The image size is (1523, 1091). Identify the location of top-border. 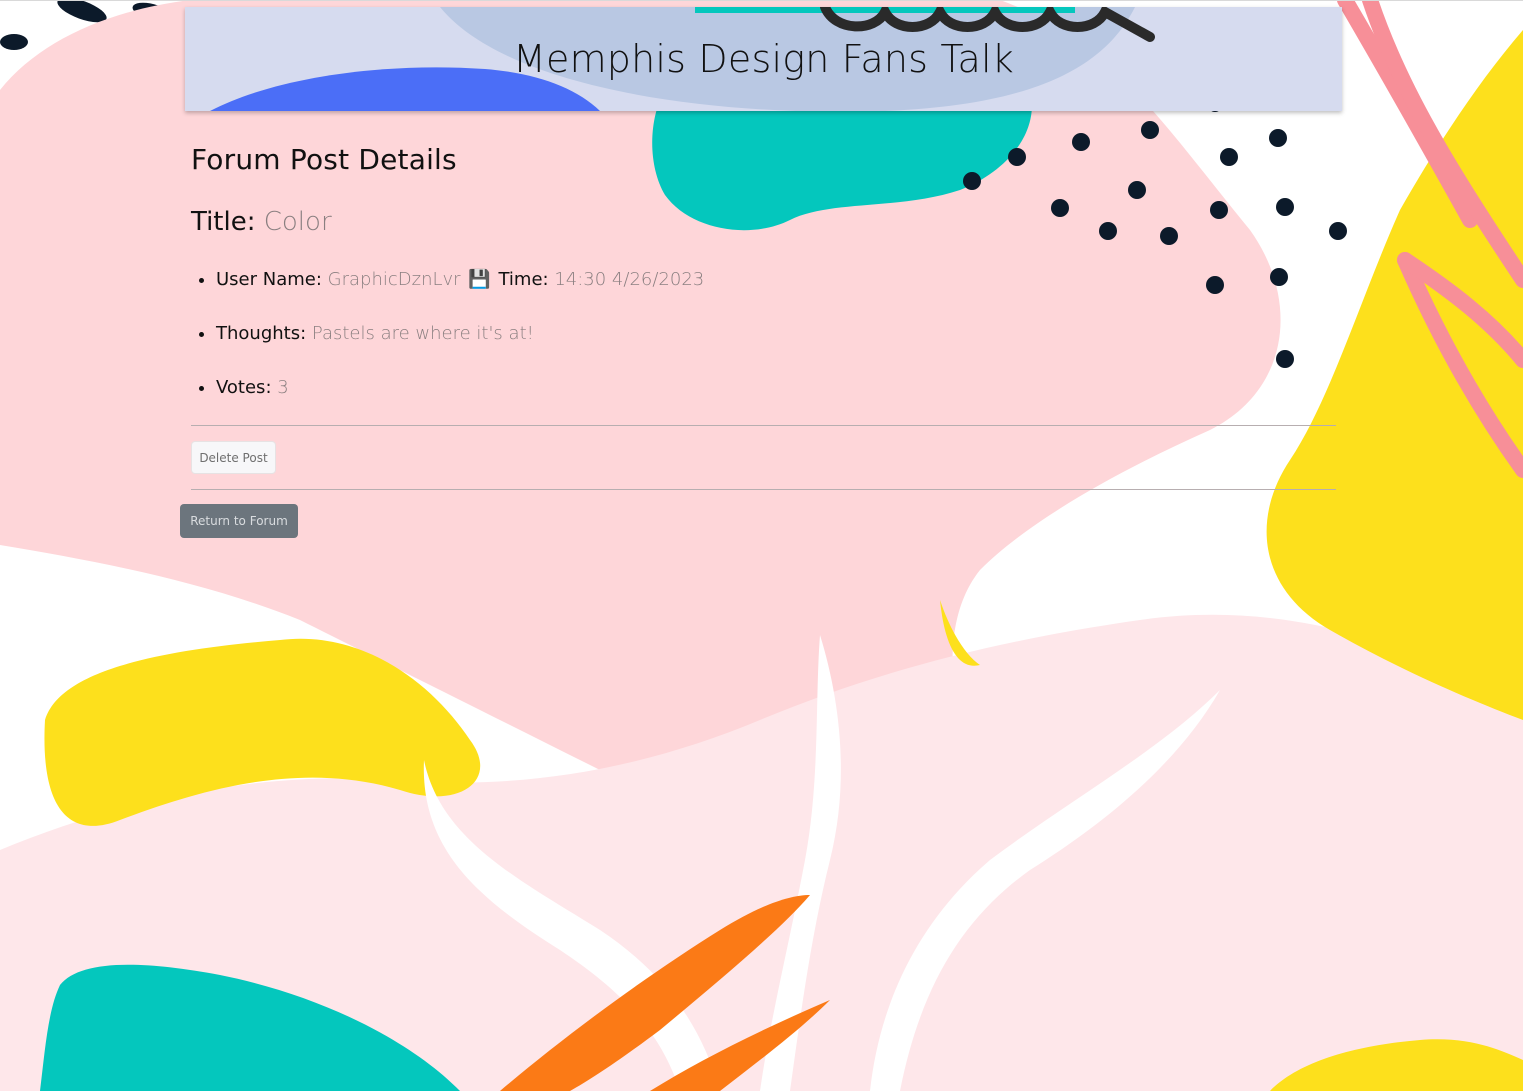
(761, 0).